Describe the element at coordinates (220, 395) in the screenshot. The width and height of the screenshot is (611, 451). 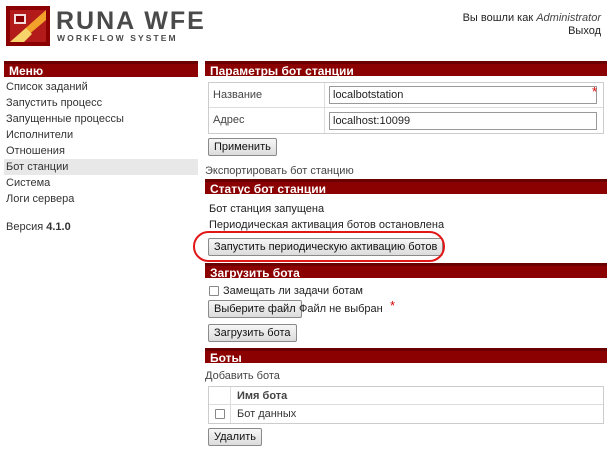
I see `header-checkbox-cell` at that location.